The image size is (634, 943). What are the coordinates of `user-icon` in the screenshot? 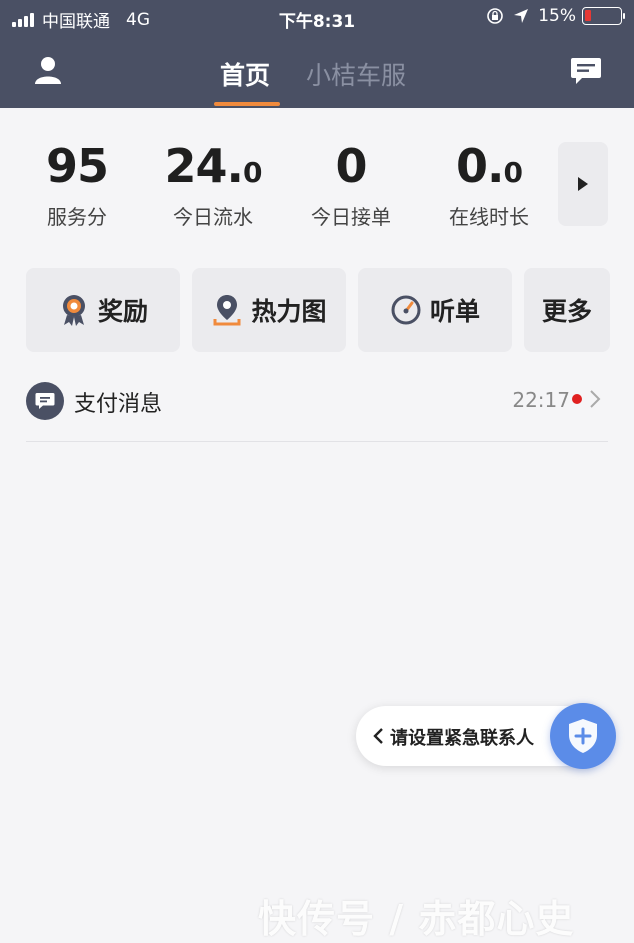 It's located at (48, 70).